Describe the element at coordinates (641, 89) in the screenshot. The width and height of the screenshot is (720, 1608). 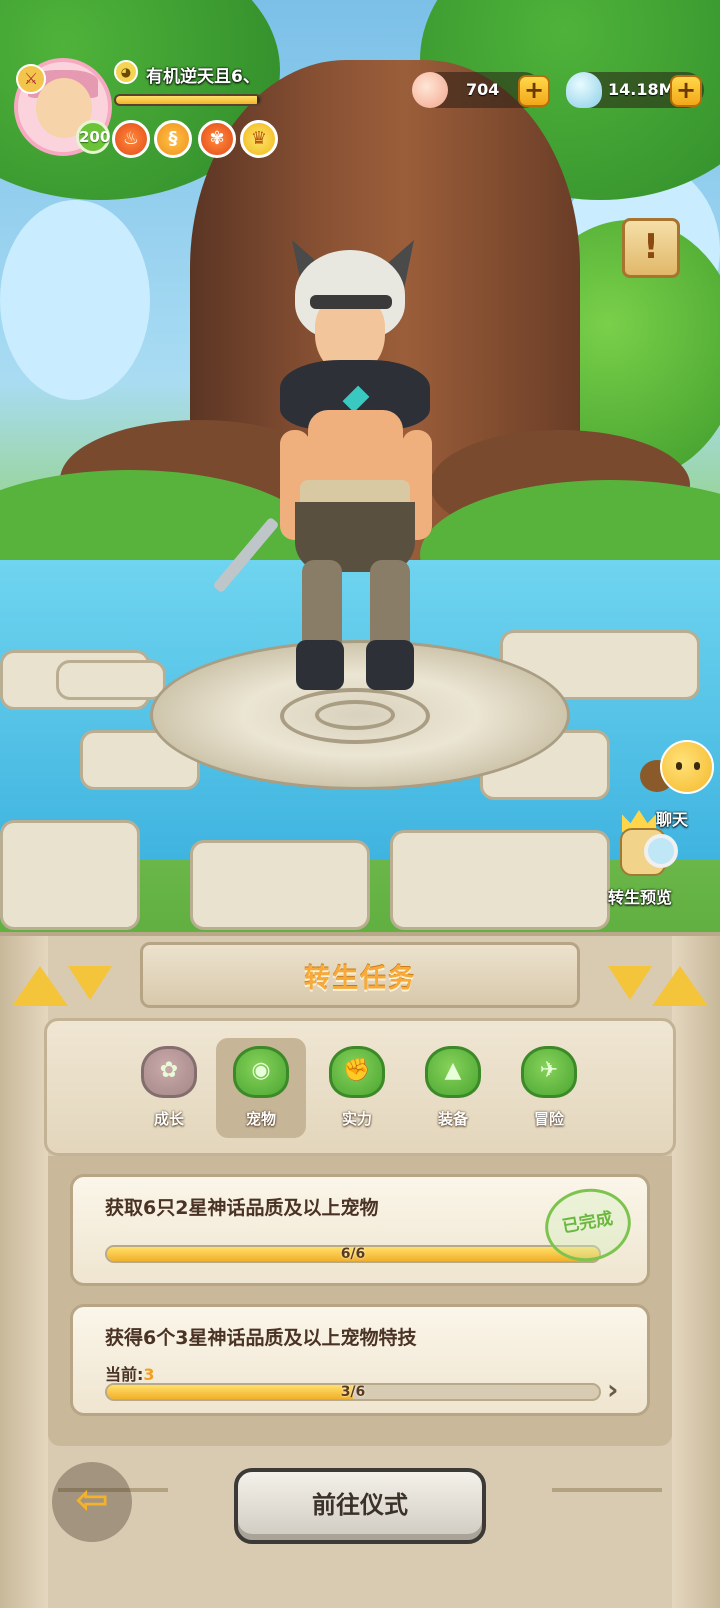
I see `slime-value: 14.18M` at that location.